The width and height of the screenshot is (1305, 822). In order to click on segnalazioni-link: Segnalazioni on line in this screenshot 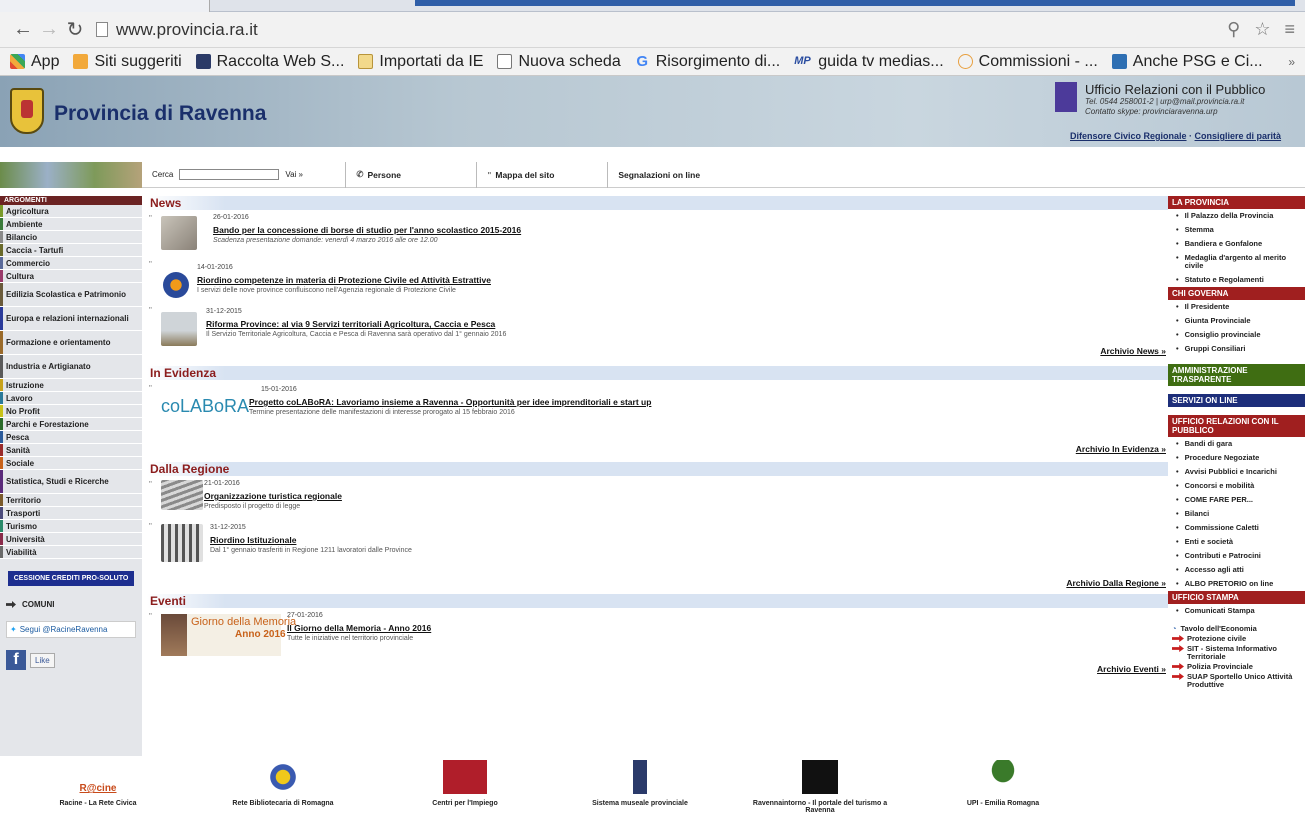, I will do `click(703, 175)`.